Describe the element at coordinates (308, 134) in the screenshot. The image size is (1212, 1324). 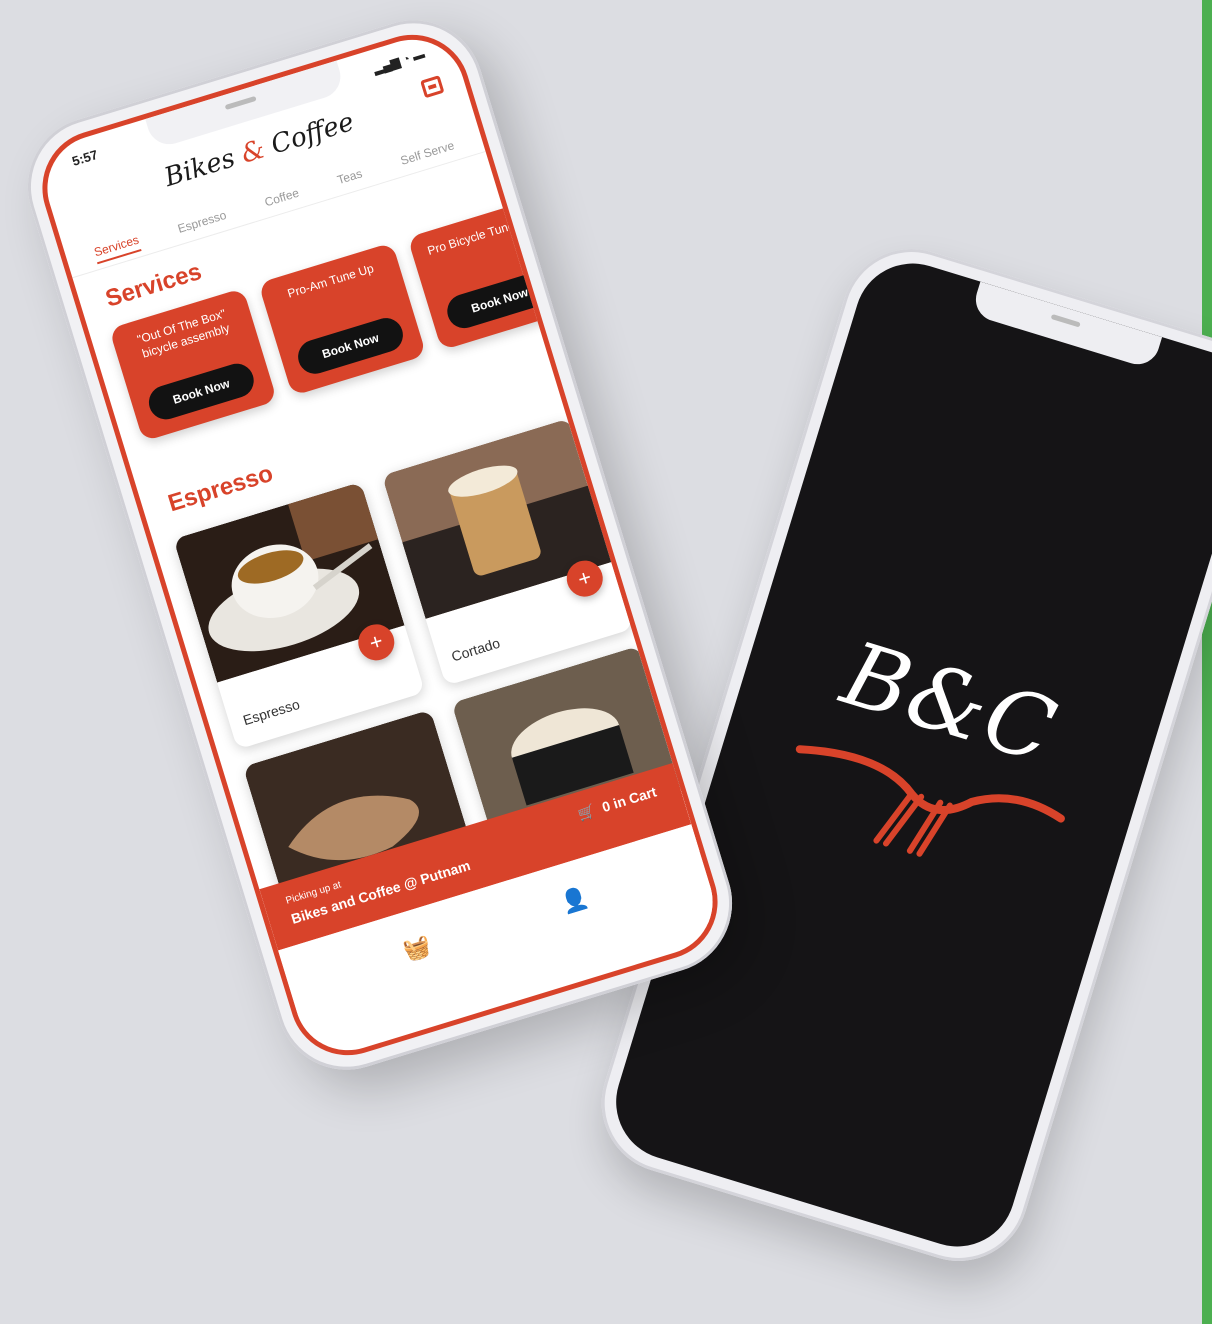
I see `logo-part2: Coffee` at that location.